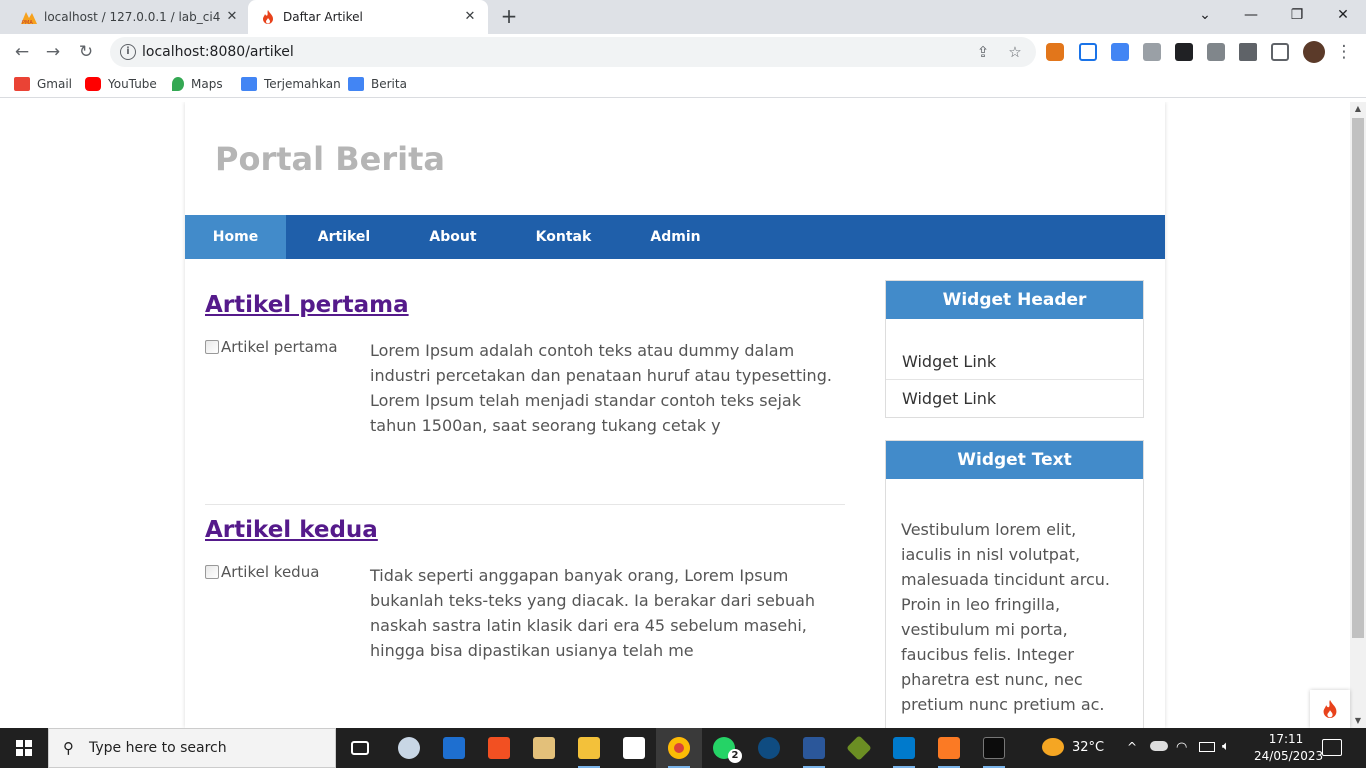 This screenshot has width=1366, height=780. Describe the element at coordinates (1289, 756) in the screenshot. I see `clock-date: 24/05/2023` at that location.